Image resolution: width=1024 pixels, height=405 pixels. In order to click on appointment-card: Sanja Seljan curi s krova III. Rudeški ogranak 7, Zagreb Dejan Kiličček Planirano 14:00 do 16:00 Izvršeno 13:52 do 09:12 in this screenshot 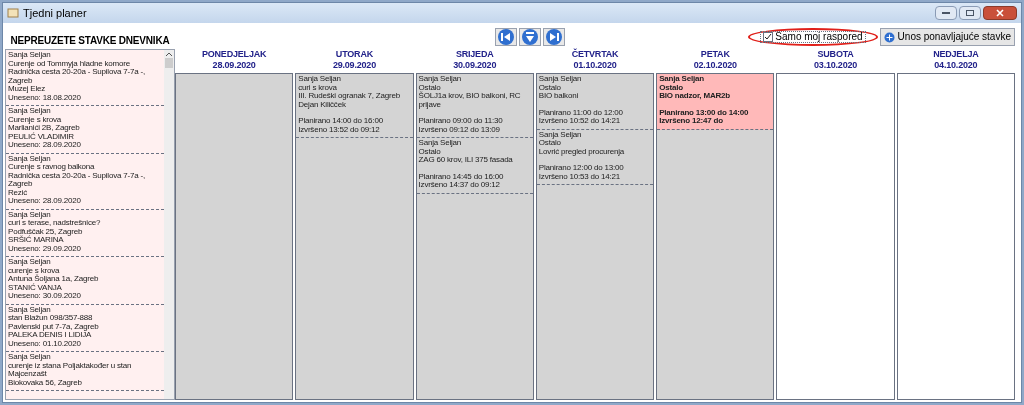, I will do `click(354, 106)`.